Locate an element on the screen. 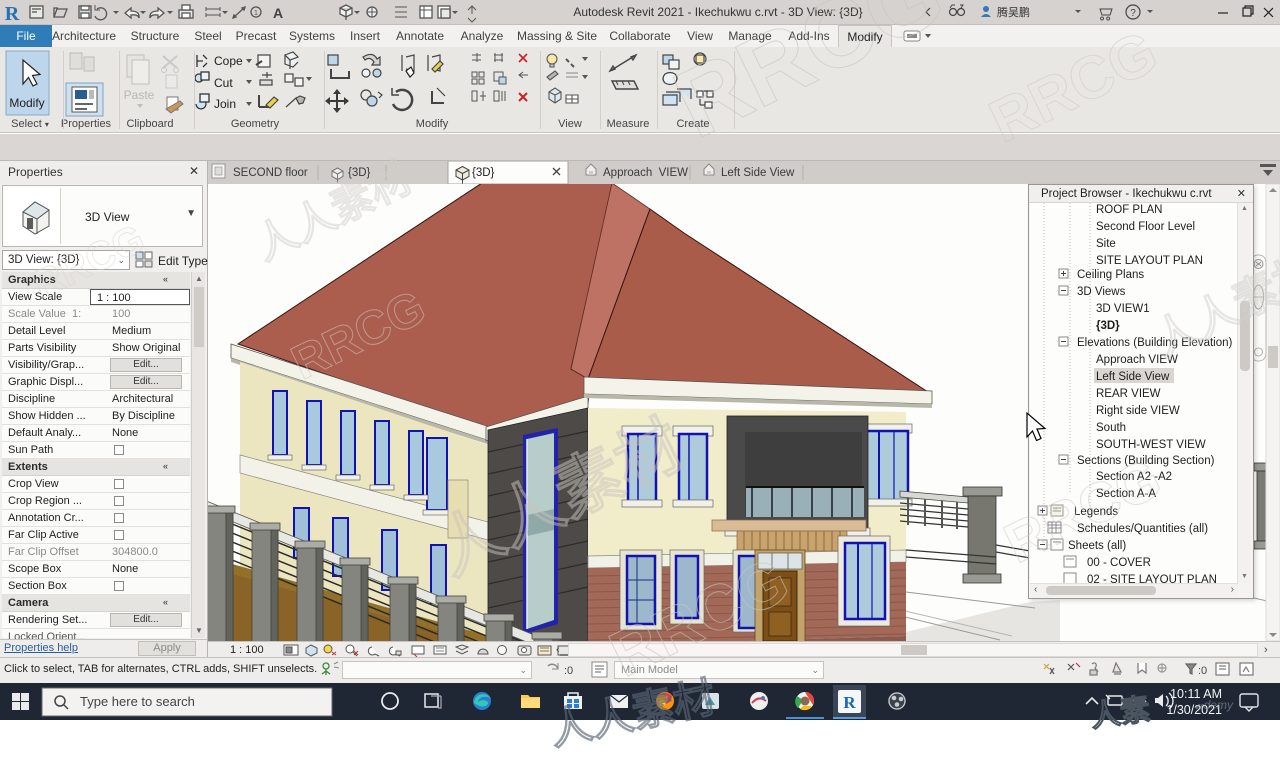 The width and height of the screenshot is (1280, 758). svg-text: SECOND floor is located at coordinates (270, 173).